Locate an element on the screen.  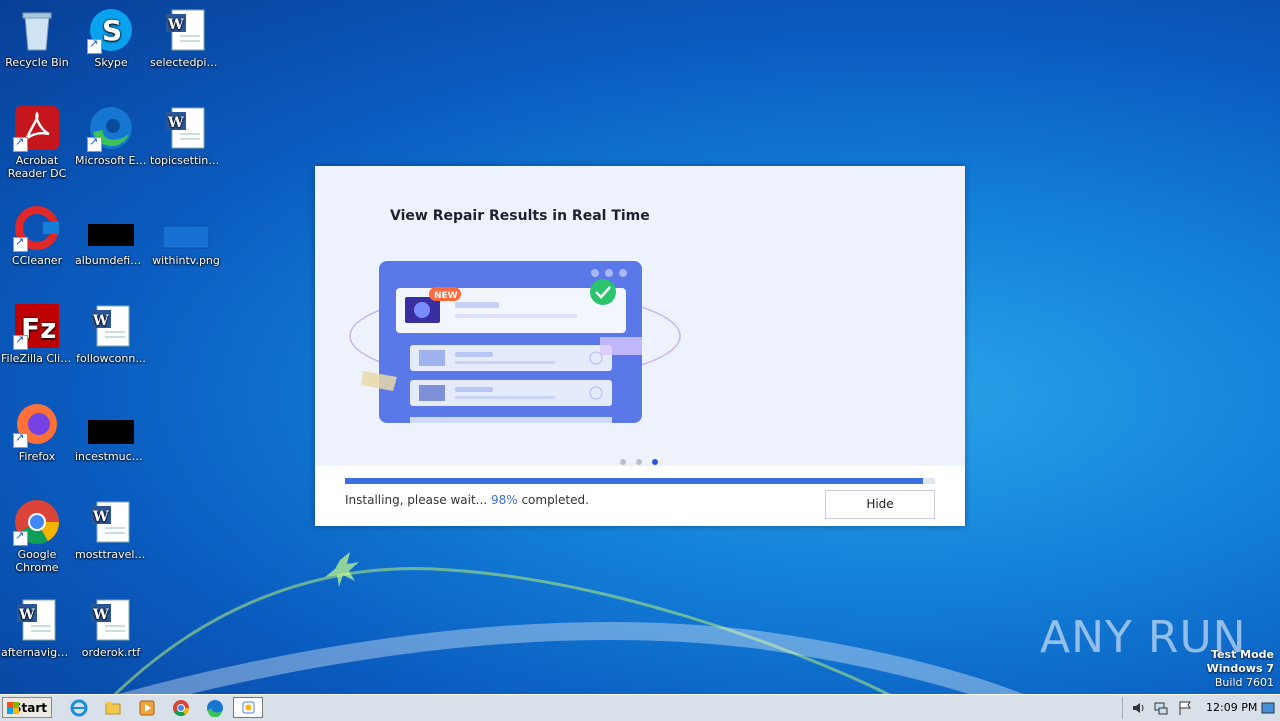
status-suffix: completed. is located at coordinates (555, 500).